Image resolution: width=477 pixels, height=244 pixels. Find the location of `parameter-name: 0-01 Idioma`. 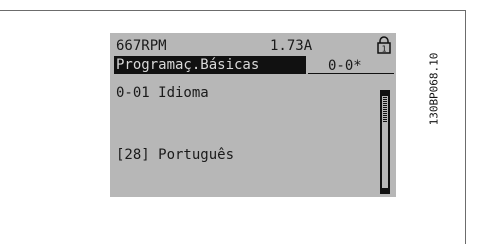

parameter-name: 0-01 Idioma is located at coordinates (162, 93).